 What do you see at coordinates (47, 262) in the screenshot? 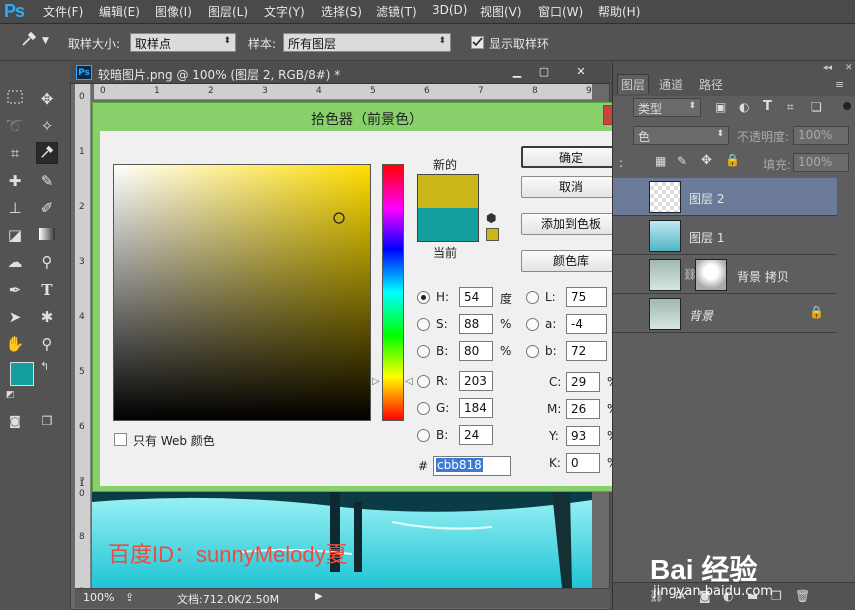
I see `dodge-tool-icon: ⚲` at bounding box center [47, 262].